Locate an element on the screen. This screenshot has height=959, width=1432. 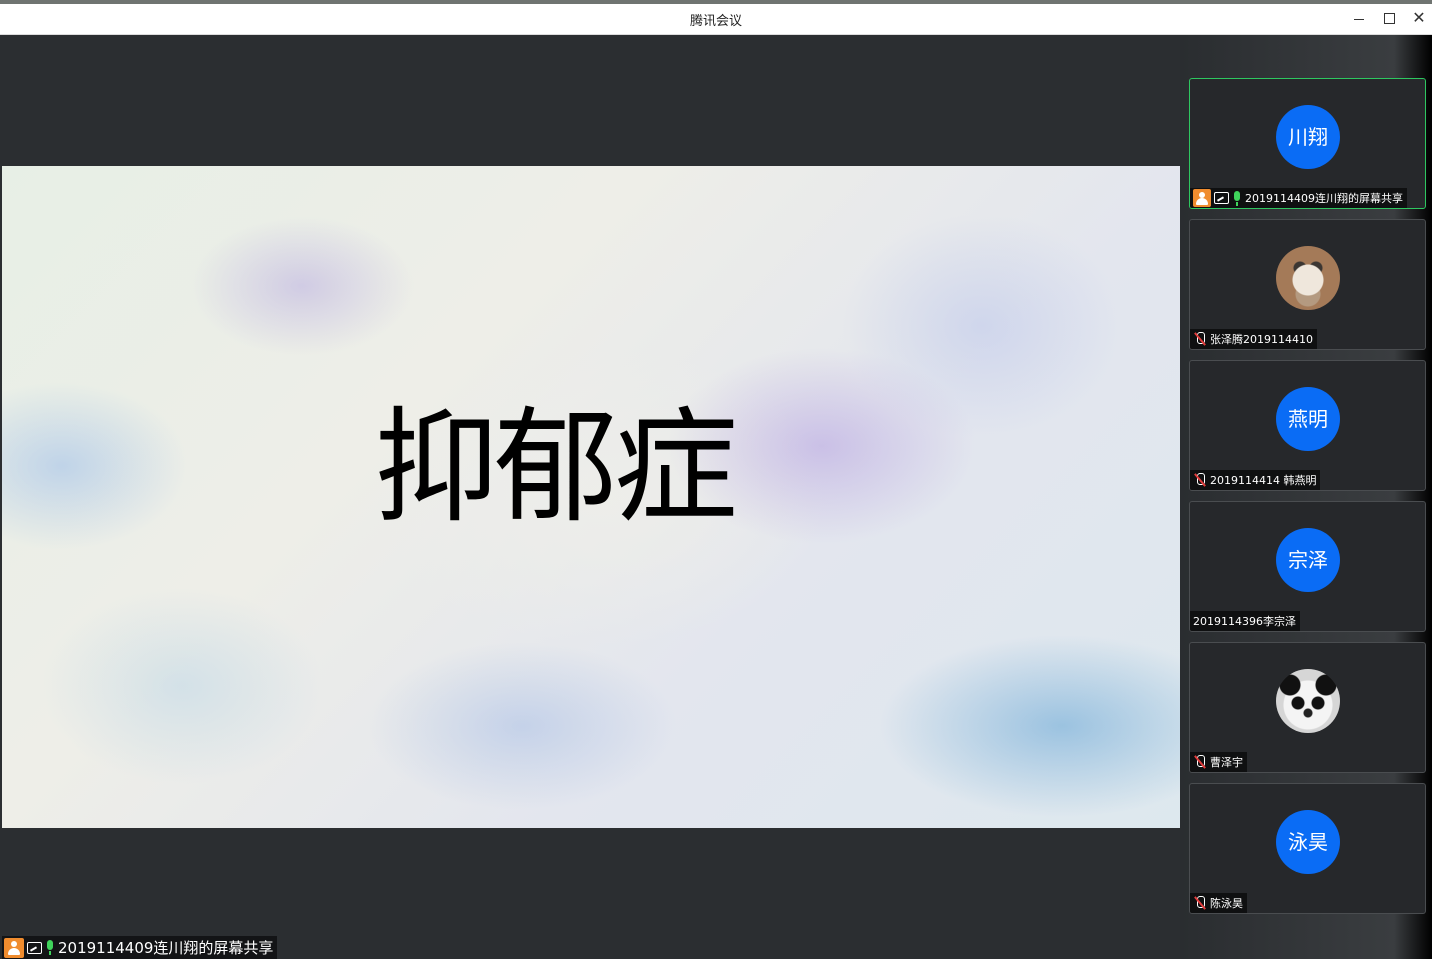
participant-tile: 川翔 2019114409连川翔的屏幕共享 is located at coordinates (1307, 143).